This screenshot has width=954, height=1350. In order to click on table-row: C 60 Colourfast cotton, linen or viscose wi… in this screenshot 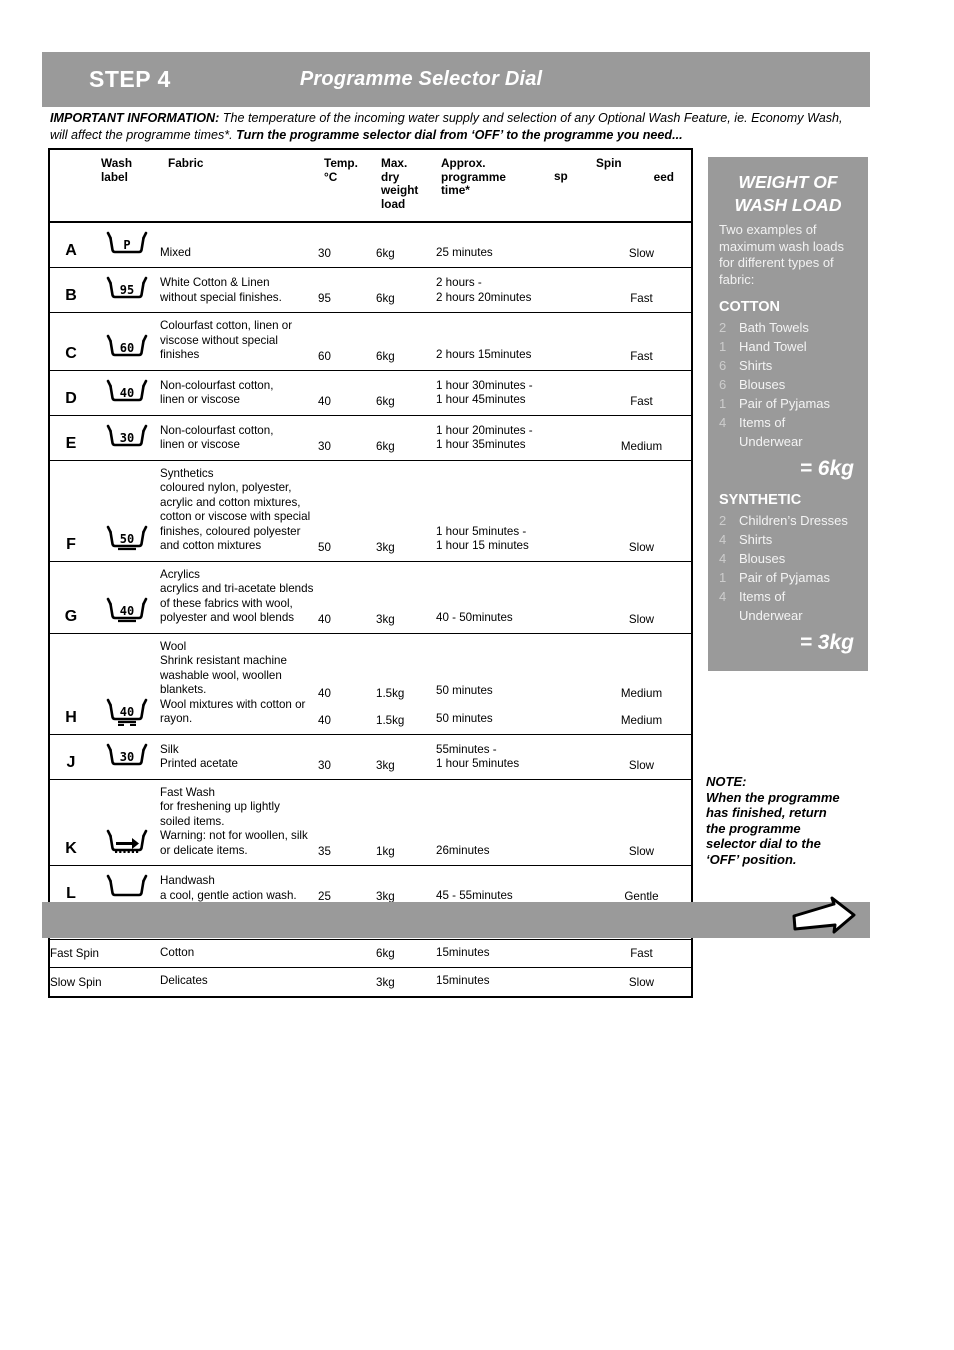, I will do `click(370, 341)`.